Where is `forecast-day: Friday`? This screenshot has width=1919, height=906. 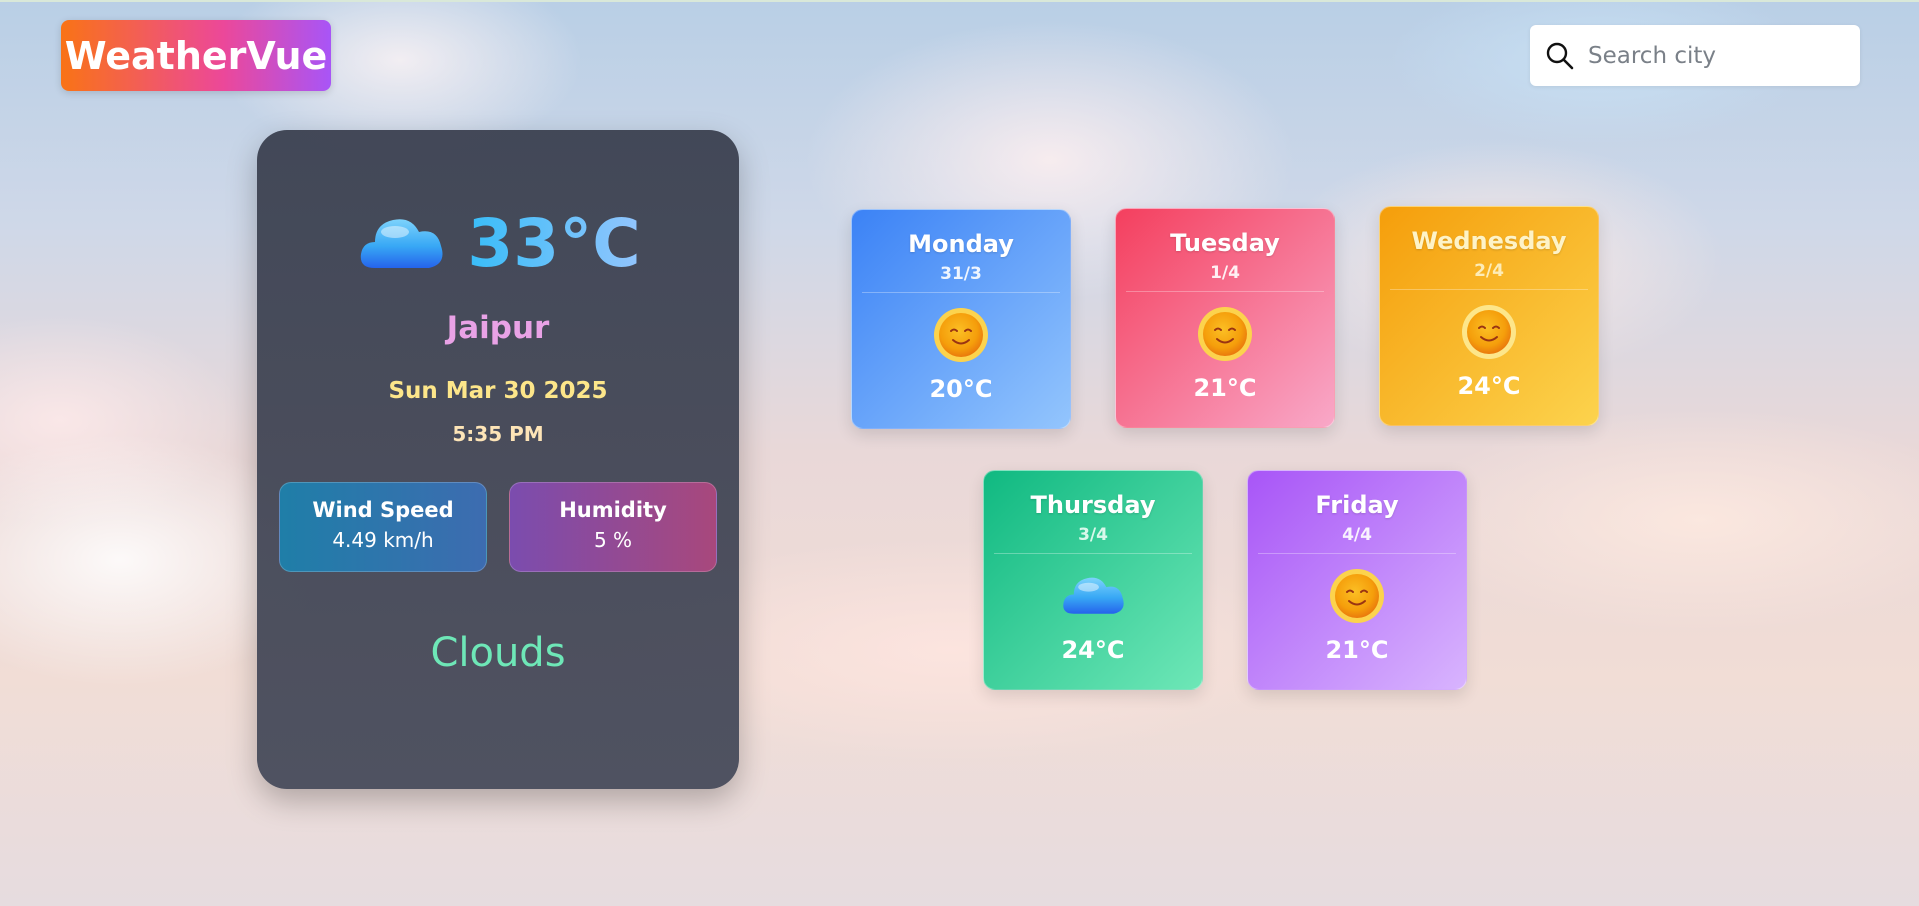 forecast-day: Friday is located at coordinates (1357, 505).